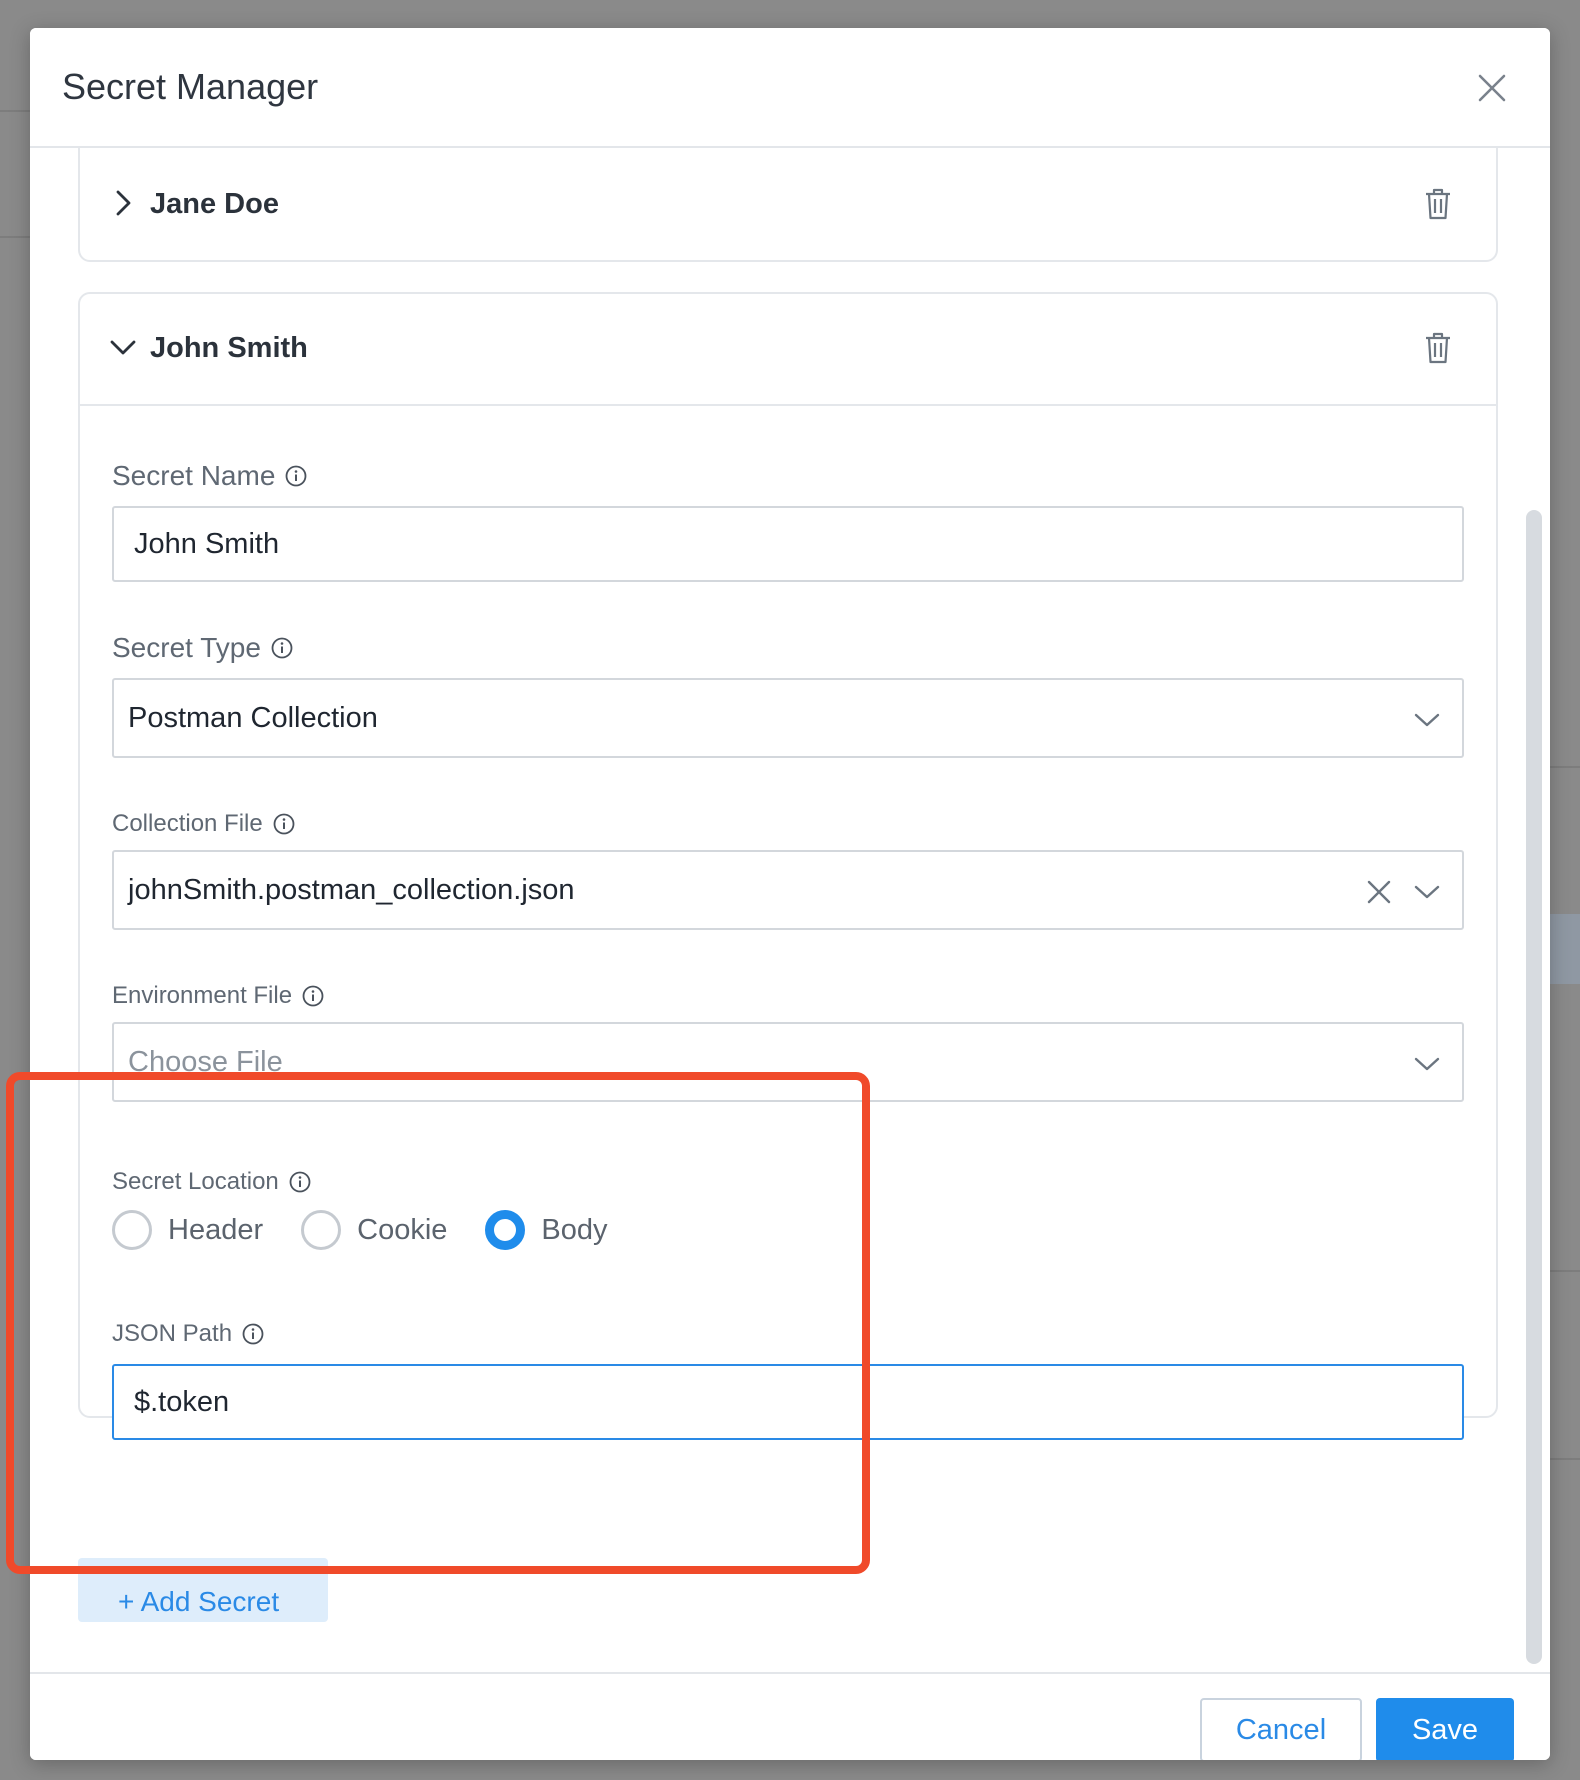 The height and width of the screenshot is (1780, 1580). Describe the element at coordinates (1281, 1729) in the screenshot. I see `cancel-button: Cancel` at that location.